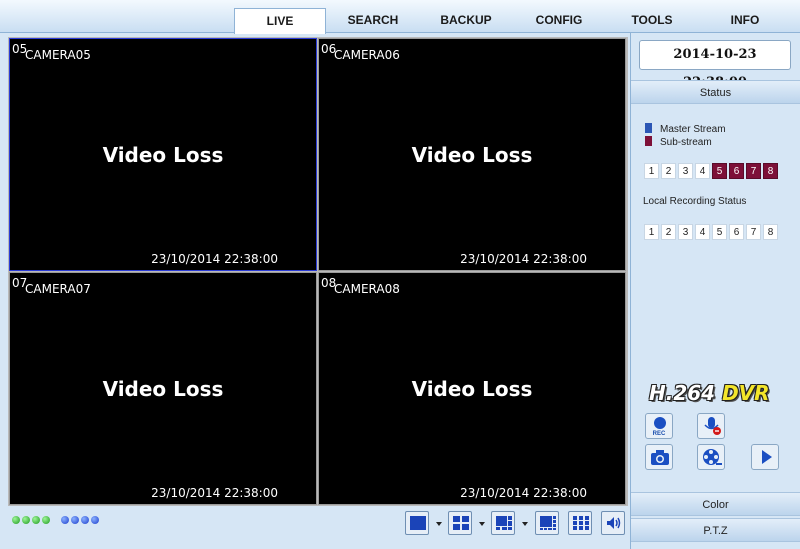 This screenshot has width=800, height=549. Describe the element at coordinates (685, 232) in the screenshot. I see `recording-channel-3: 3` at that location.